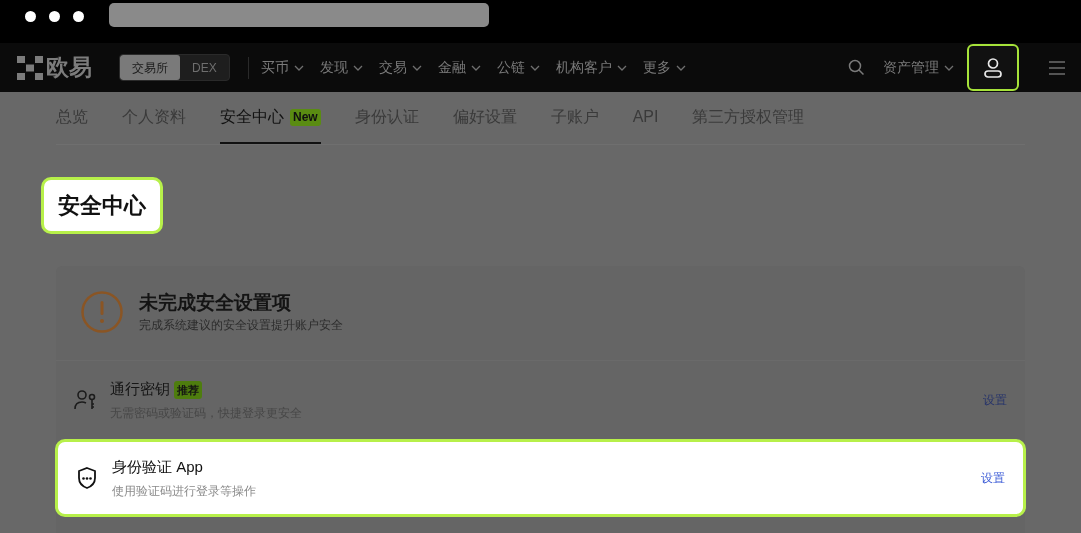 This screenshot has height=533, width=1081. Describe the element at coordinates (30, 67) in the screenshot. I see `logo-icon` at that location.